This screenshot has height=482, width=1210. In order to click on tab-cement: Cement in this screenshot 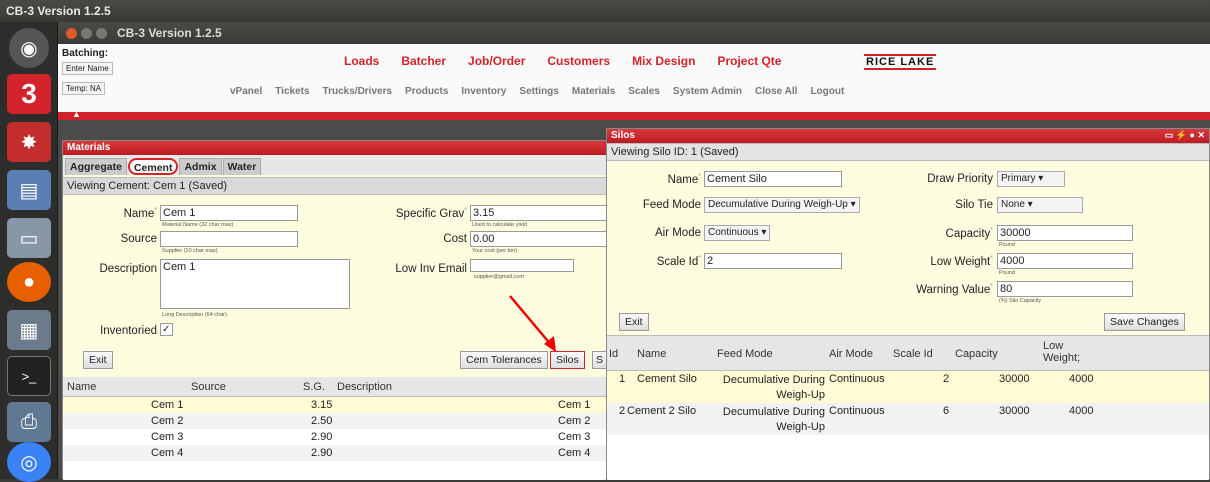, I will do `click(153, 166)`.